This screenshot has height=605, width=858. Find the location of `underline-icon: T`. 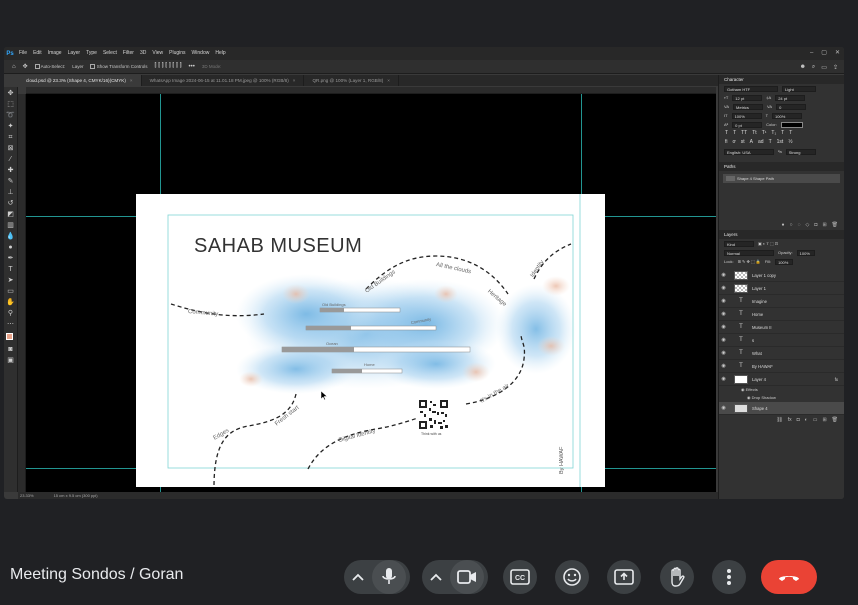

underline-icon: T is located at coordinates (782, 133).